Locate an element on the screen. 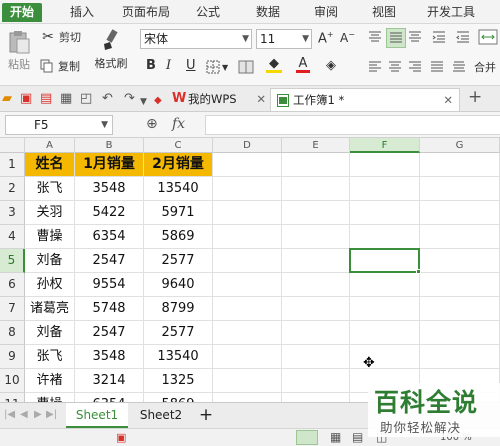  next-sheet-icon: ▶ is located at coordinates (38, 414).